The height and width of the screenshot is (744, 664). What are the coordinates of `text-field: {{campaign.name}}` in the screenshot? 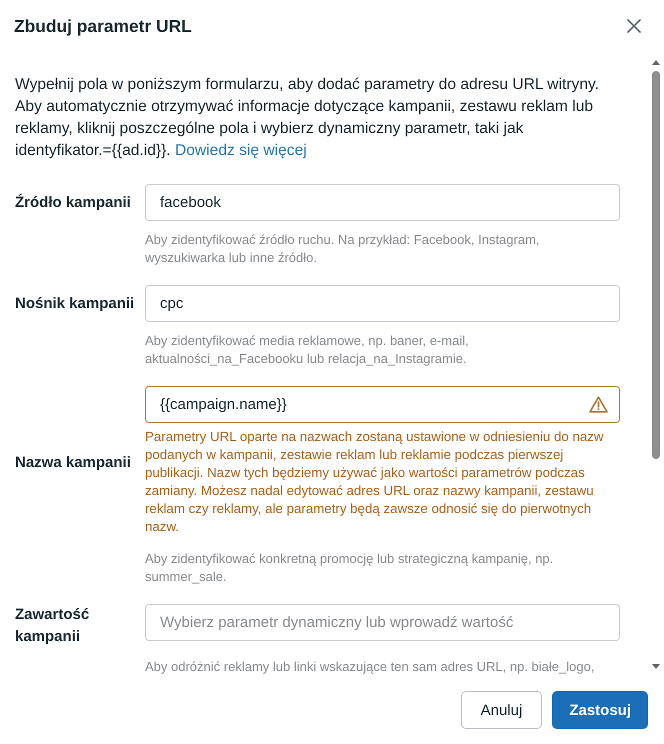 It's located at (382, 404).